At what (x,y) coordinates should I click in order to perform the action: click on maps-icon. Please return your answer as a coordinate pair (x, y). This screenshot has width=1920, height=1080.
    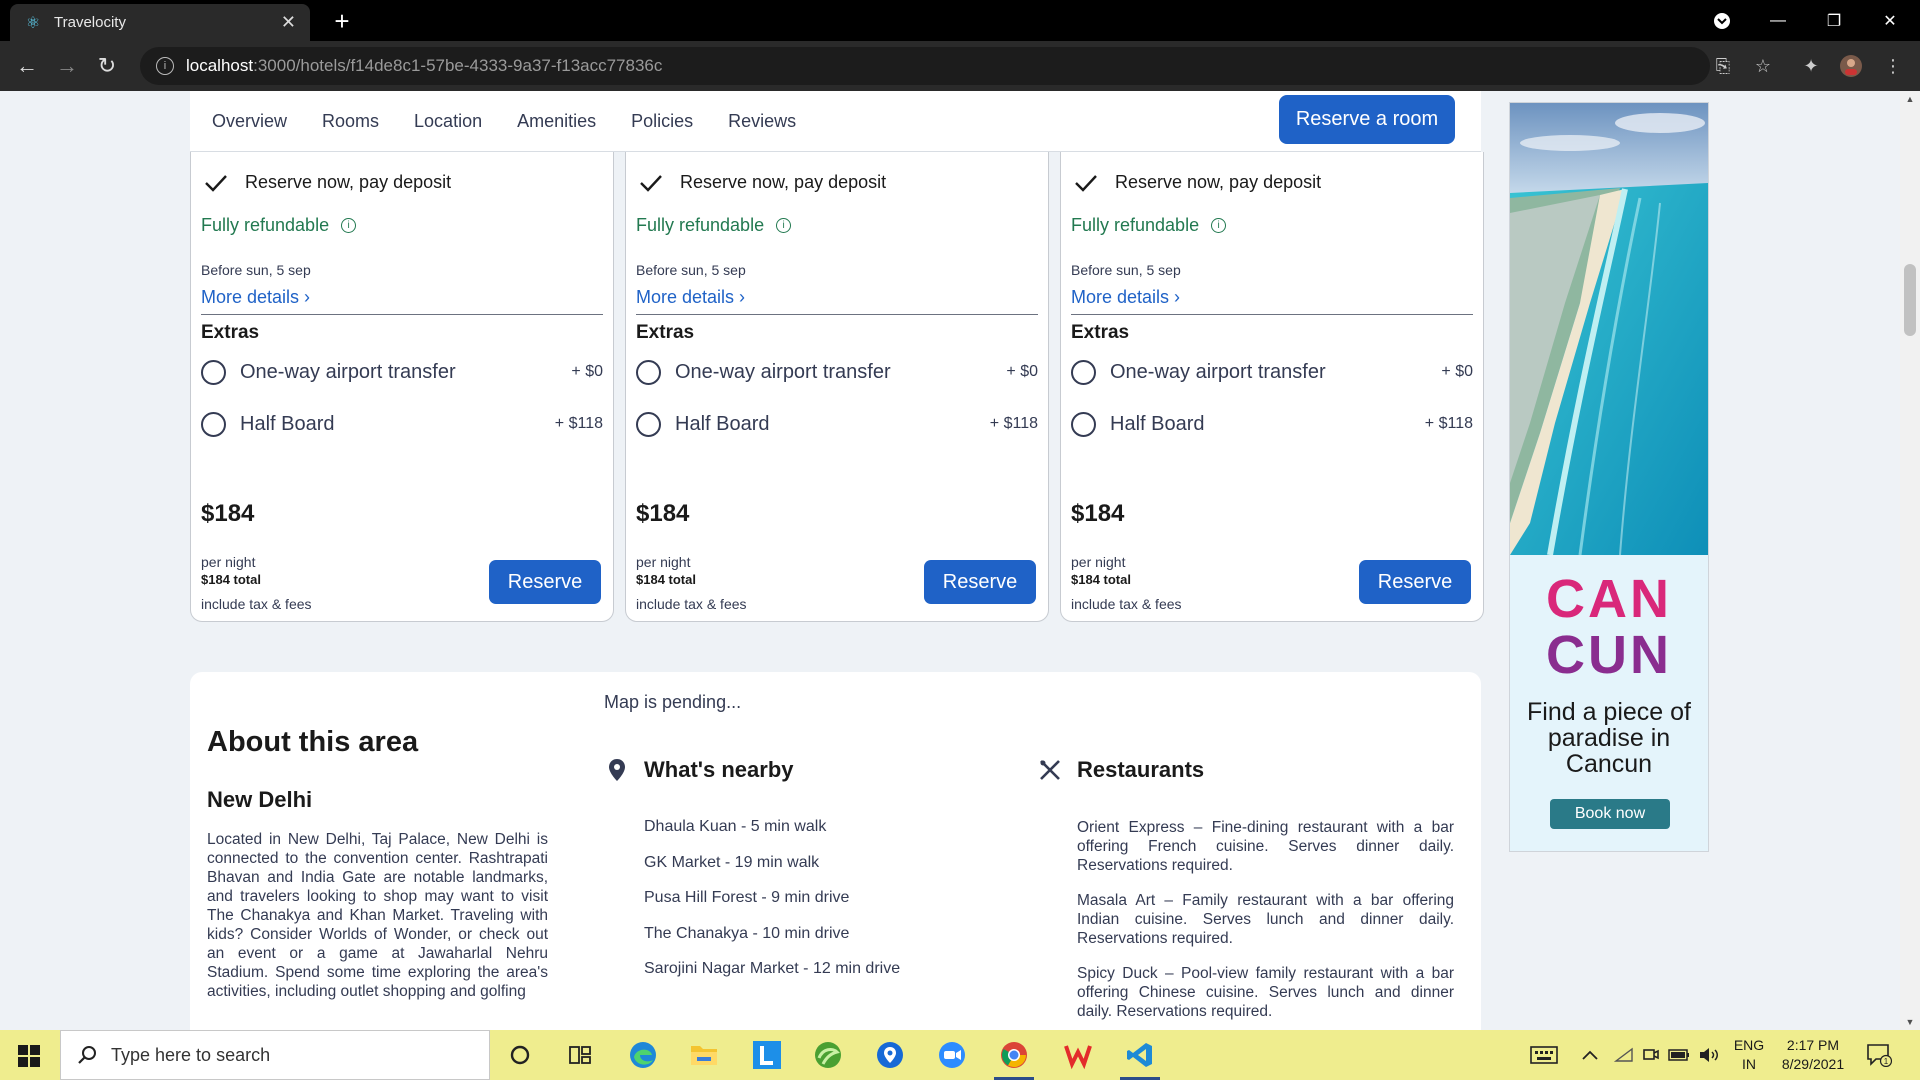
    Looking at the image, I should click on (890, 1055).